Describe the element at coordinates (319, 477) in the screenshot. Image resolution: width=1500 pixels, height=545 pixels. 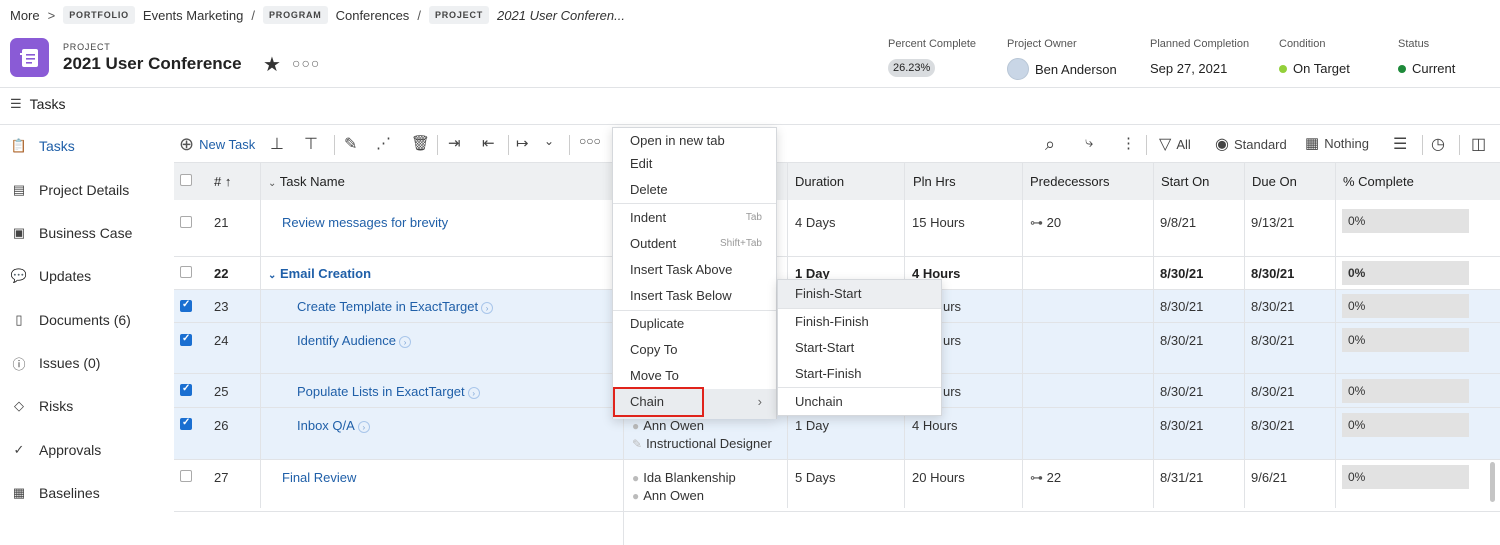
I see `task-name-link: Final Review` at that location.